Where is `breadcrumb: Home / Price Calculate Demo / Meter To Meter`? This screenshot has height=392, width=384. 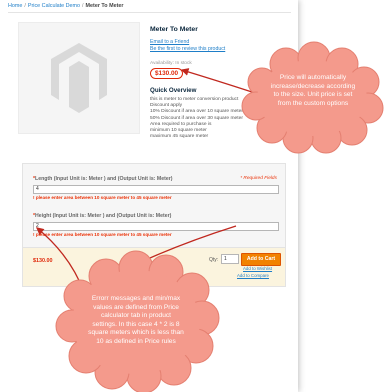 breadcrumb: Home / Price Calculate Demo / Meter To Meter is located at coordinates (65, 6).